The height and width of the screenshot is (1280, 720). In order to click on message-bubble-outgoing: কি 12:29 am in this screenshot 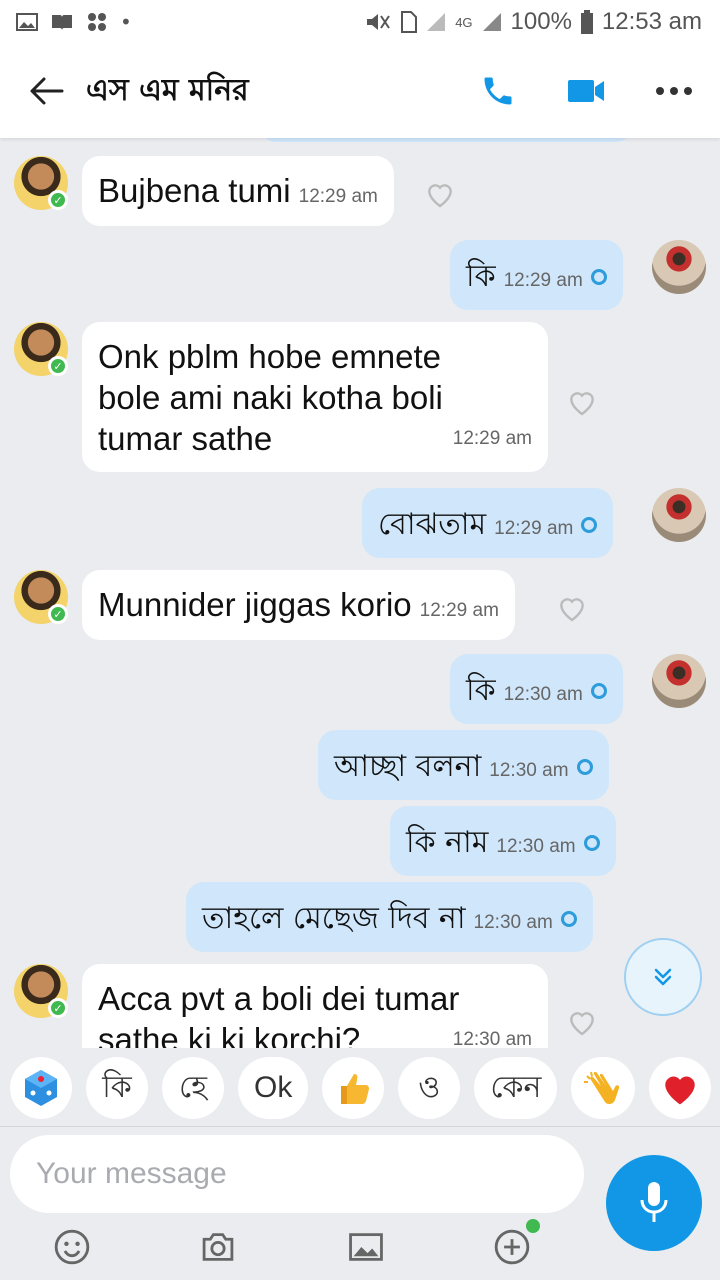, I will do `click(536, 275)`.